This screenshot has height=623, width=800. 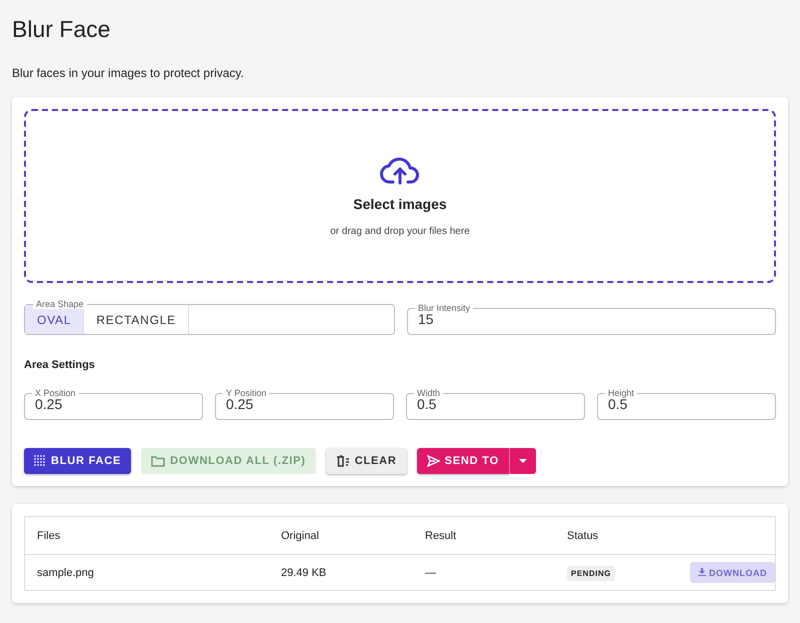 I want to click on field-label: Area Shape, so click(x=60, y=304).